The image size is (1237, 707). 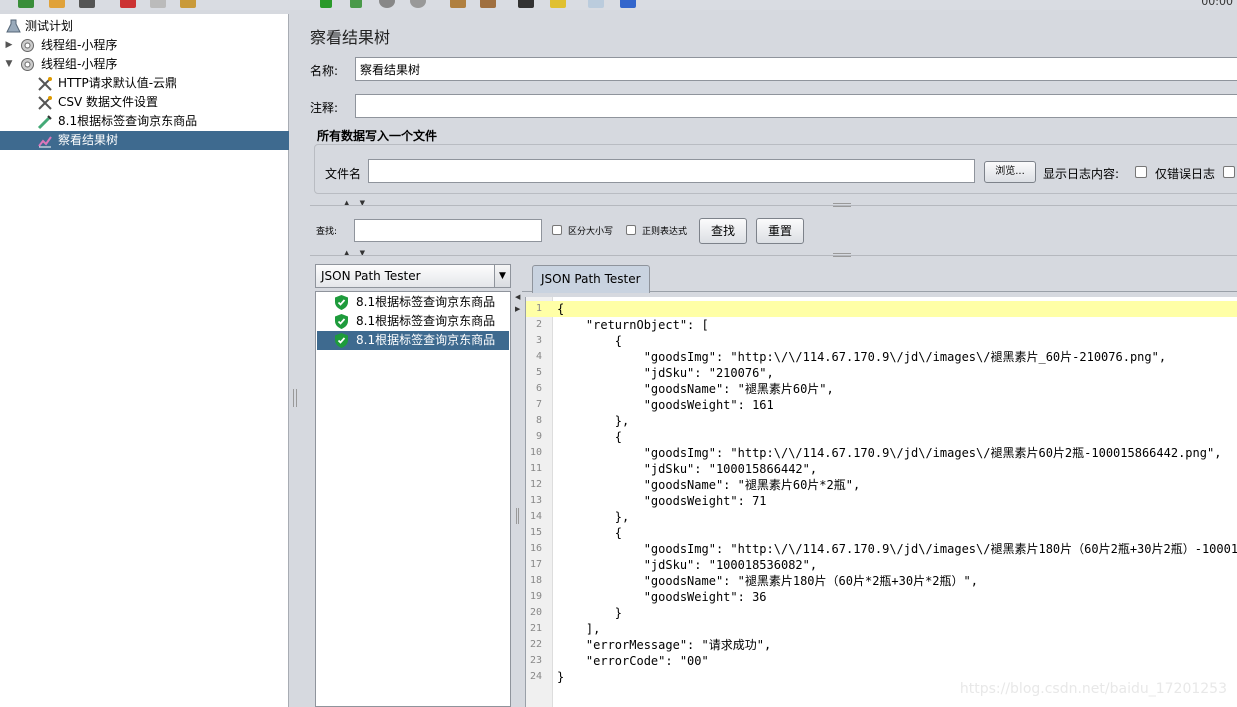 What do you see at coordinates (664, 645) in the screenshot?
I see `code-text: "errorMessage": "请求成功",` at bounding box center [664, 645].